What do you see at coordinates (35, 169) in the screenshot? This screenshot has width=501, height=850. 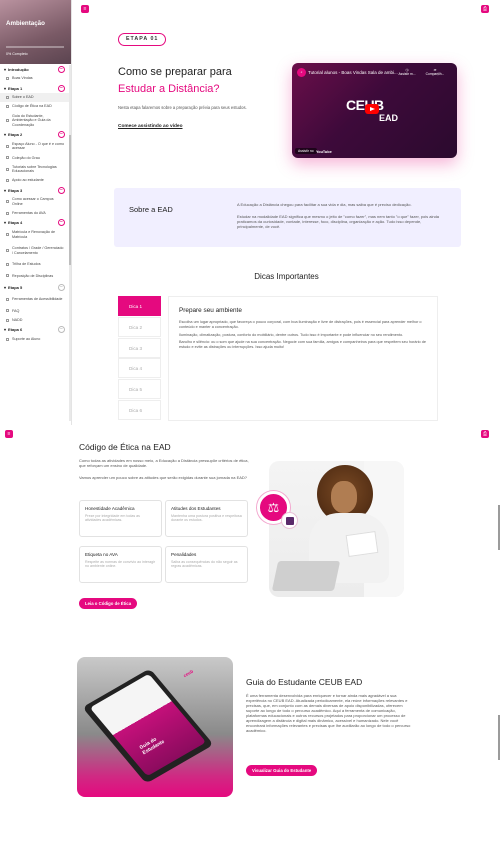 I see `sidebar-lesson-item: Tutoriais sobre Tecnologias Educacionais` at bounding box center [35, 169].